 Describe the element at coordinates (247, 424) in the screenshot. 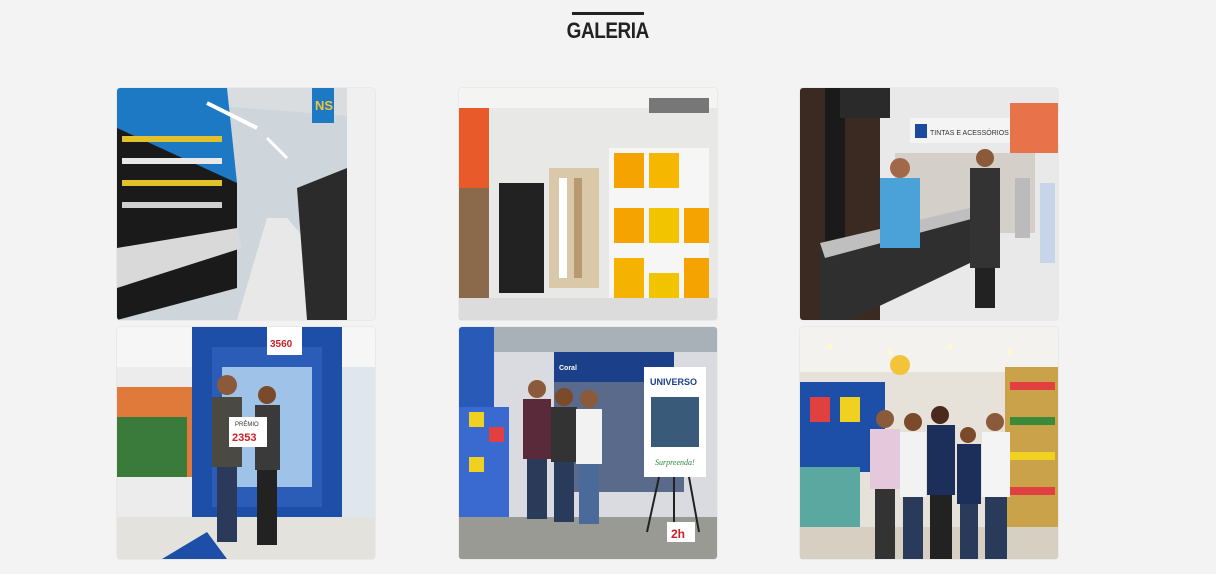

I see `ticket-label: PRÊMIO` at that location.